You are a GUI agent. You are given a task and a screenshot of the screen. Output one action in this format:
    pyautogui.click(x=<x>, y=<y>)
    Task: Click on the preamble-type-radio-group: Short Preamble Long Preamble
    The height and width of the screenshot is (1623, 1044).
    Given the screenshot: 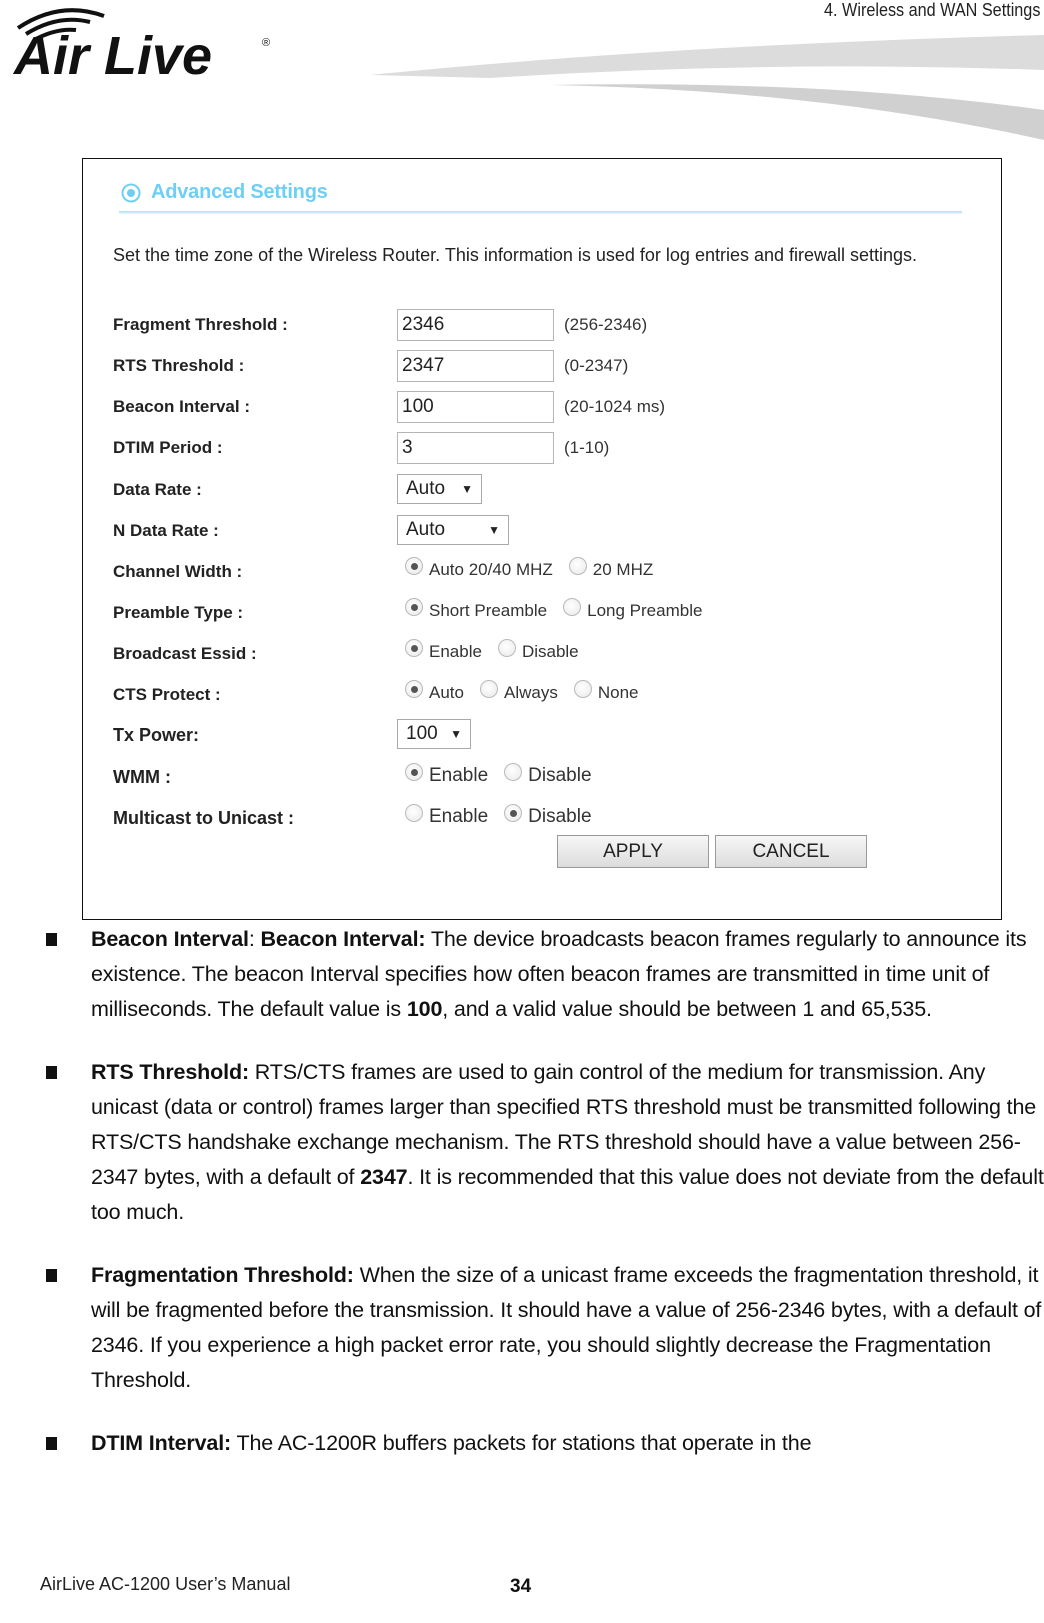 What is the action you would take?
    pyautogui.click(x=557, y=609)
    